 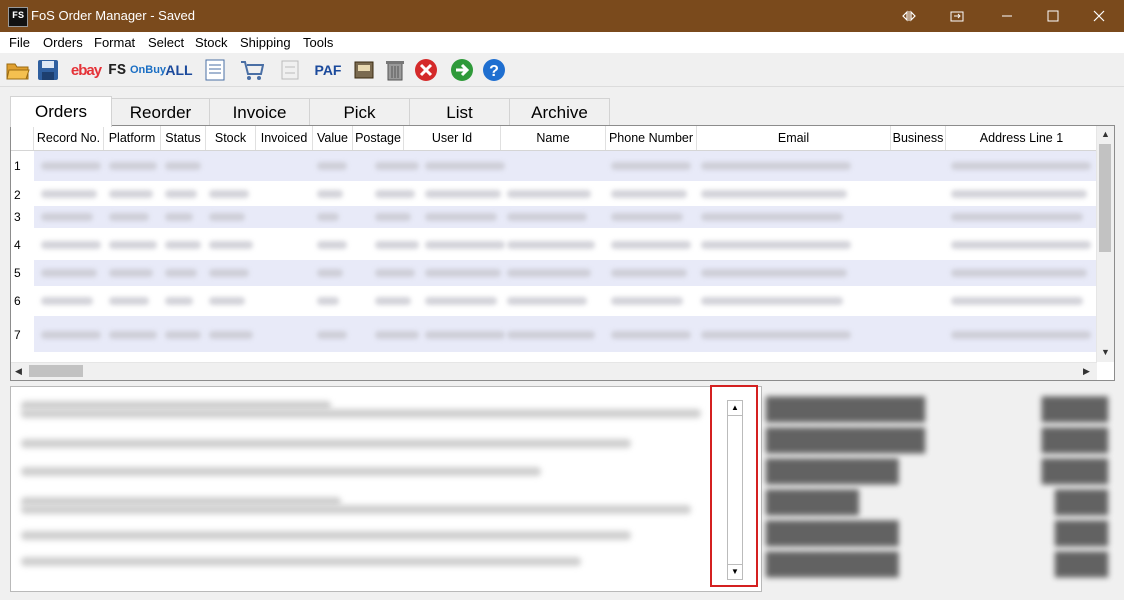 I want to click on row-number: 1, so click(x=23, y=166).